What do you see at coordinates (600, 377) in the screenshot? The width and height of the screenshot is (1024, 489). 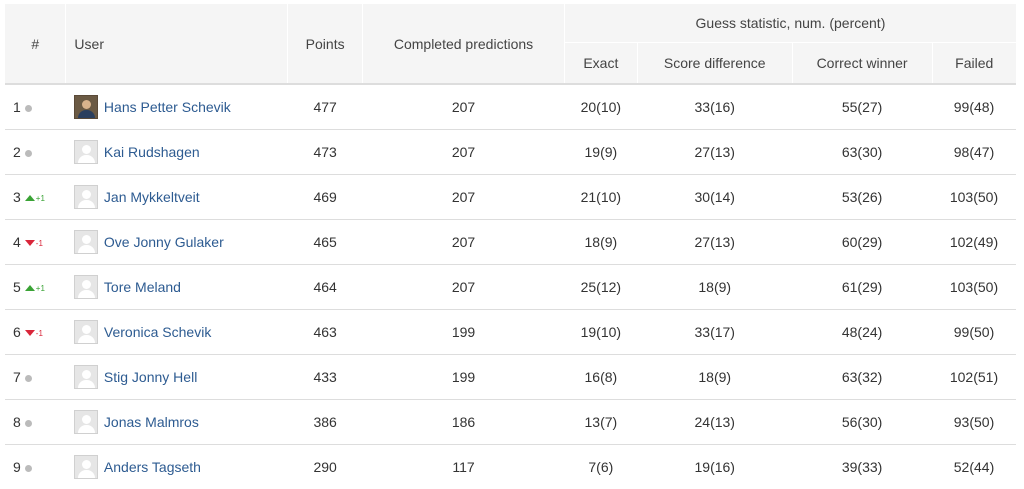 I see `exact-cell: 16(8)` at bounding box center [600, 377].